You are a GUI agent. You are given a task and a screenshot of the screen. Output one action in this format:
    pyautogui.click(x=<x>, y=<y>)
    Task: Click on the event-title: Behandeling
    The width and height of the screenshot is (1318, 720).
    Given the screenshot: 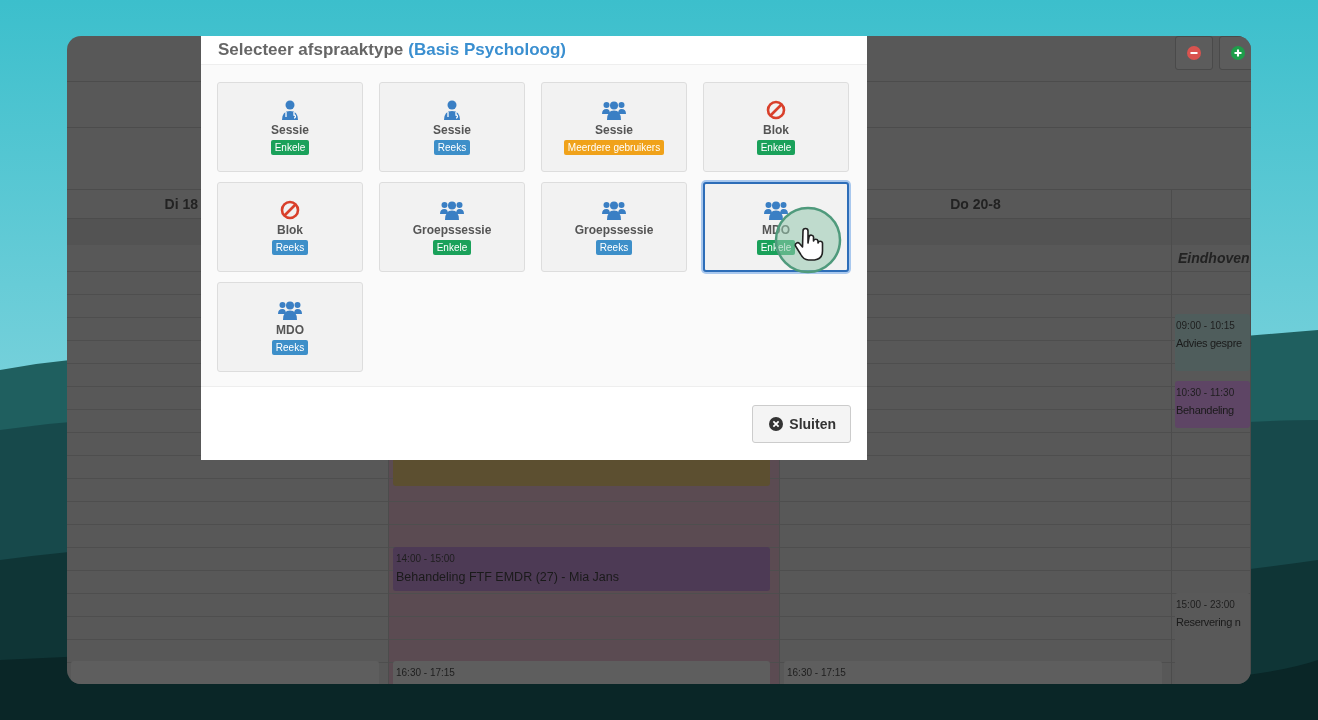 What is the action you would take?
    pyautogui.click(x=1205, y=410)
    